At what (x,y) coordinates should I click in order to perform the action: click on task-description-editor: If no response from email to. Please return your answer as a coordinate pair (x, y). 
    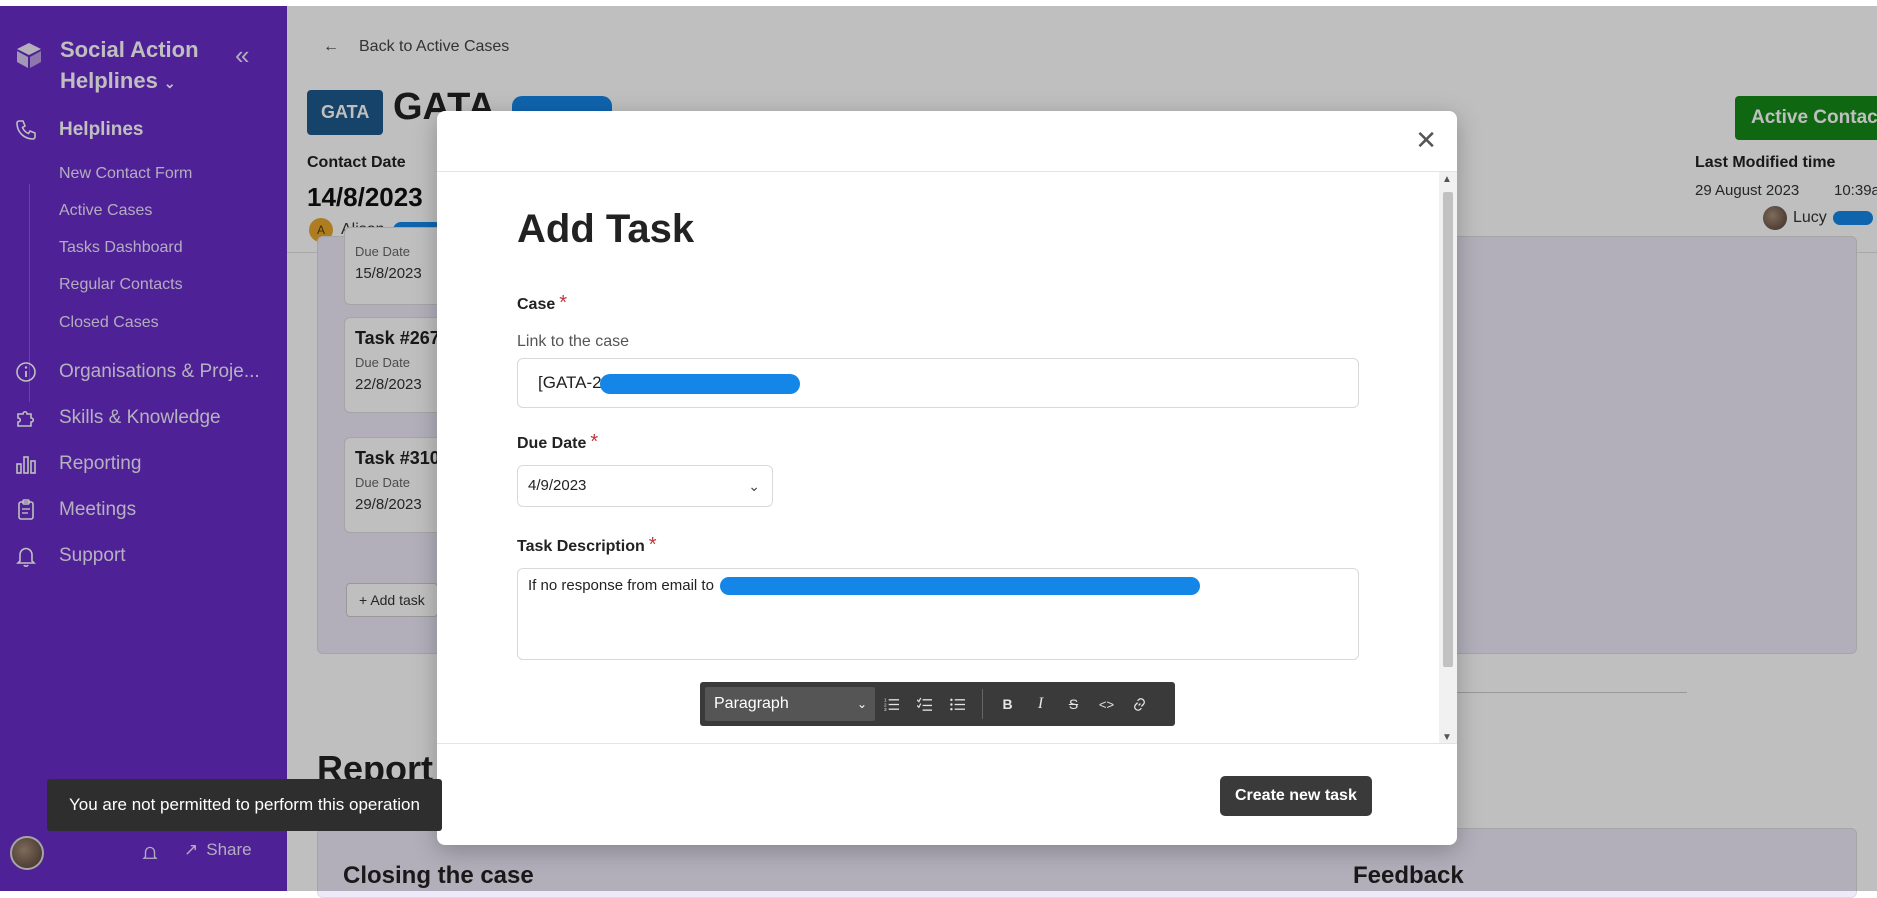
    Looking at the image, I should click on (938, 614).